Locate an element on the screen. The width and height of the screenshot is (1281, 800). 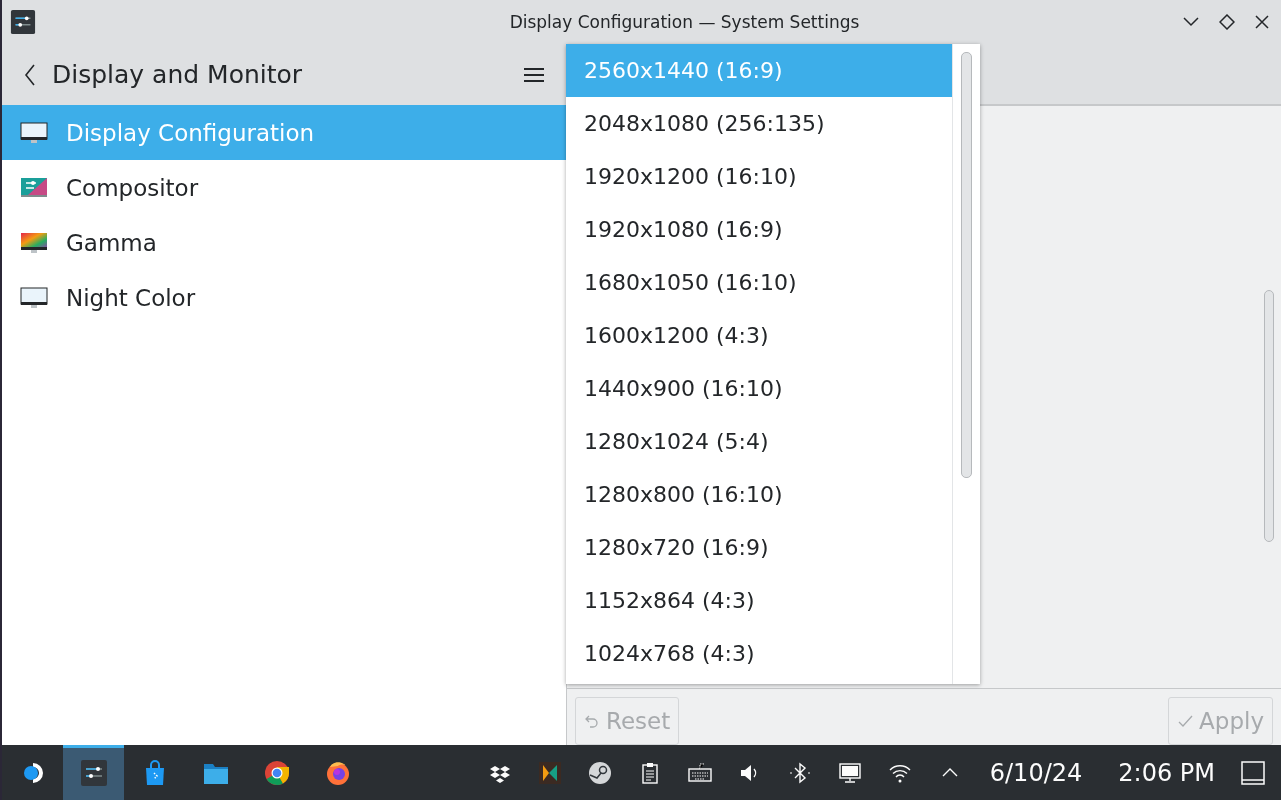
close-icon is located at coordinates (1262, 22).